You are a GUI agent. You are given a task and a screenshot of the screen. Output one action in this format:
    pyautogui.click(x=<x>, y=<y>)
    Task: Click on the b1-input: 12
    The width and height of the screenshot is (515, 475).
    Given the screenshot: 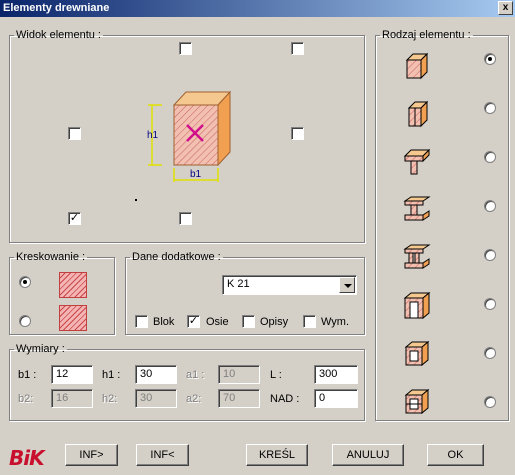 What is the action you would take?
    pyautogui.click(x=72, y=374)
    